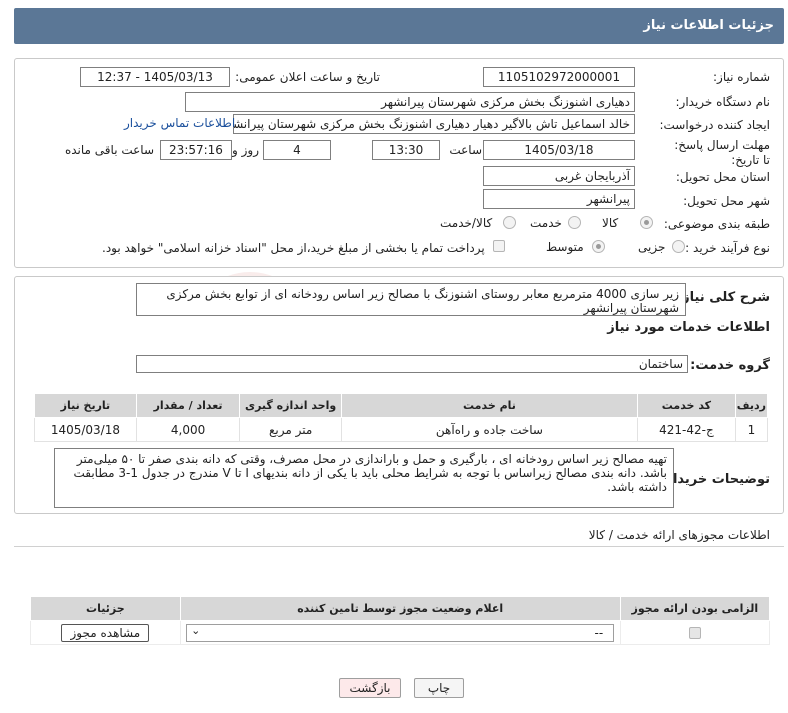 The image size is (788, 713). Describe the element at coordinates (499, 246) in the screenshot. I see `treasury-payment-checkbox` at that location.